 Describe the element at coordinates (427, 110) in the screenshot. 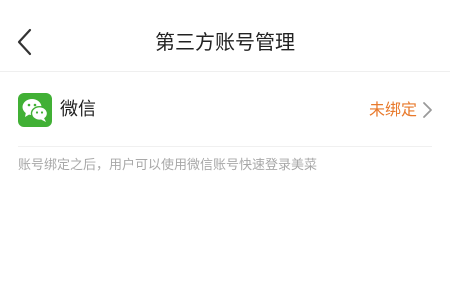

I see `chevron-right-icon` at that location.